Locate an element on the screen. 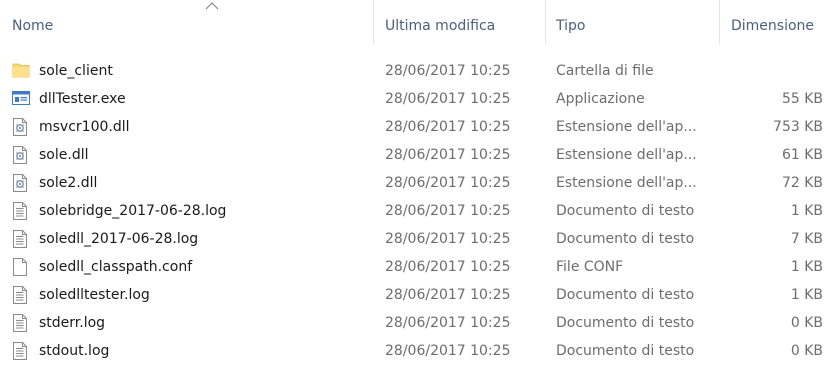 This screenshot has width=834, height=385. file-name: stderr.log is located at coordinates (72, 323).